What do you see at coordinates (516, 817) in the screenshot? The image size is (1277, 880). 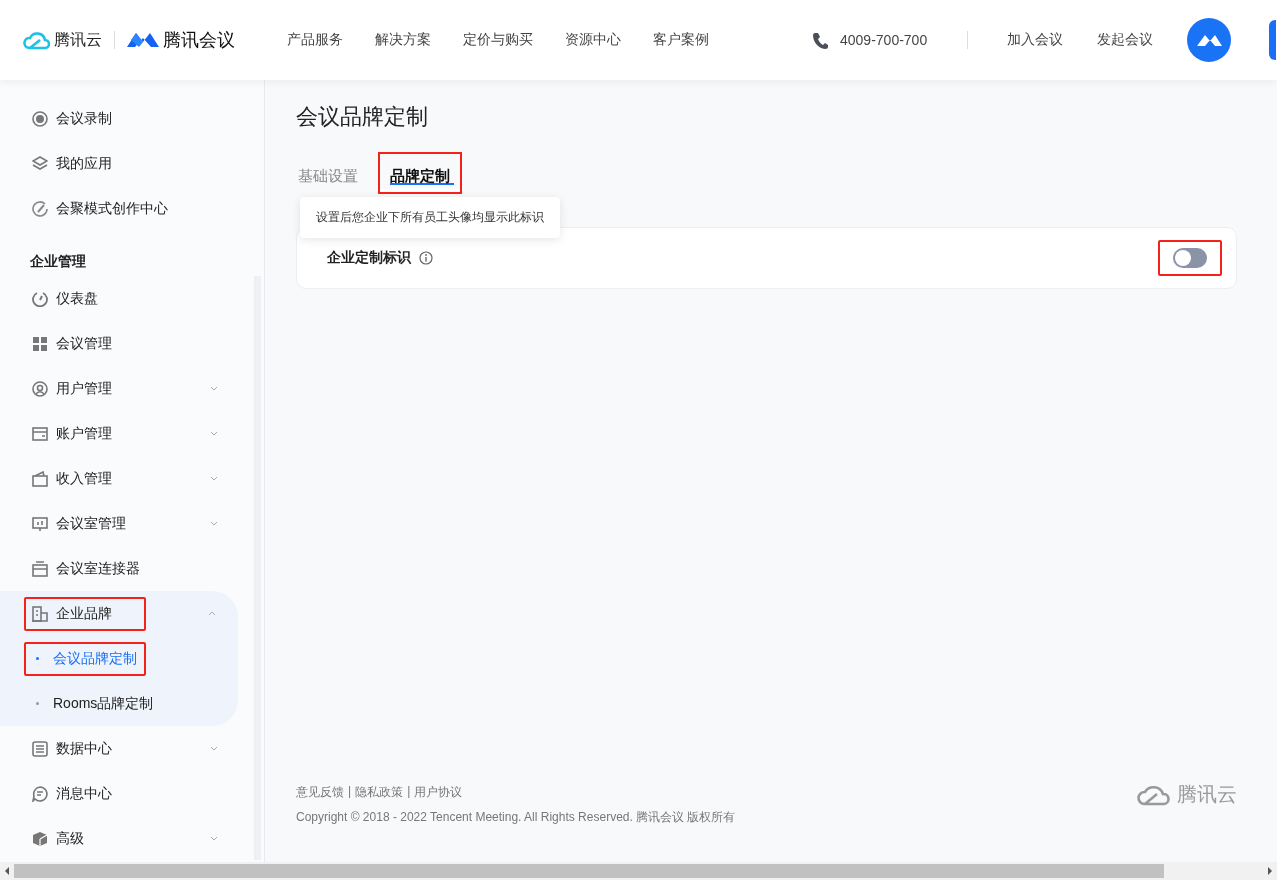 I see `copyright-text: Copyright © 2018 - 2022 Tencent Meeting. All Rights Reserved. 腾讯会议 版权所有` at bounding box center [516, 817].